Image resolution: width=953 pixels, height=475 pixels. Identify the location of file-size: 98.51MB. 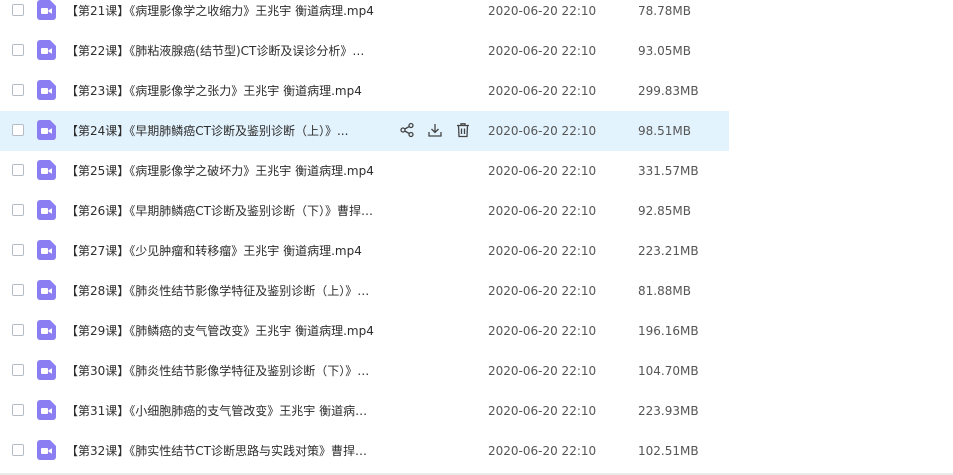
(664, 131).